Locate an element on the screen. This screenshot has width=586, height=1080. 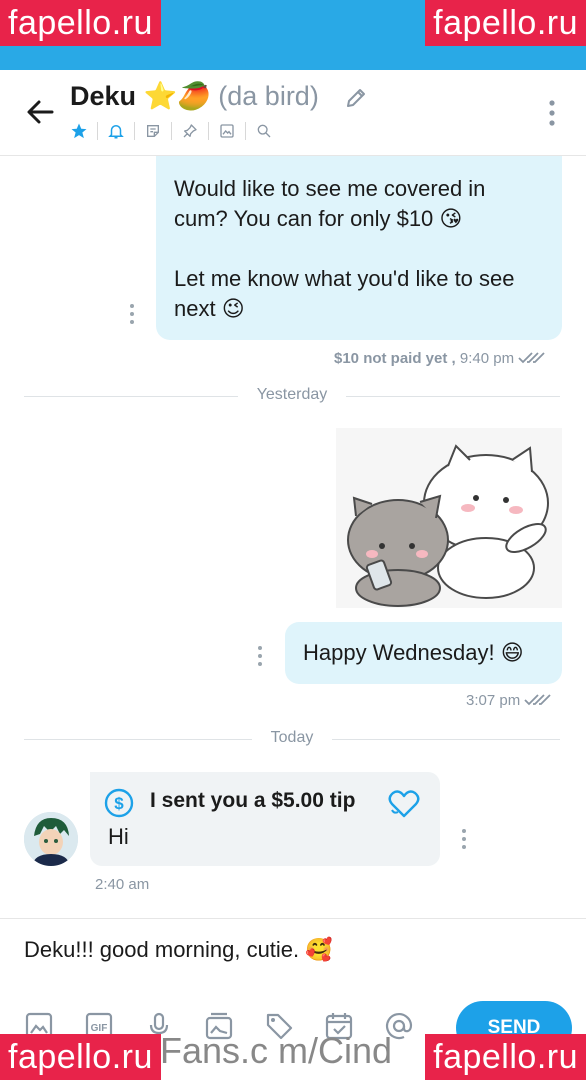
image-icon is located at coordinates (227, 131).